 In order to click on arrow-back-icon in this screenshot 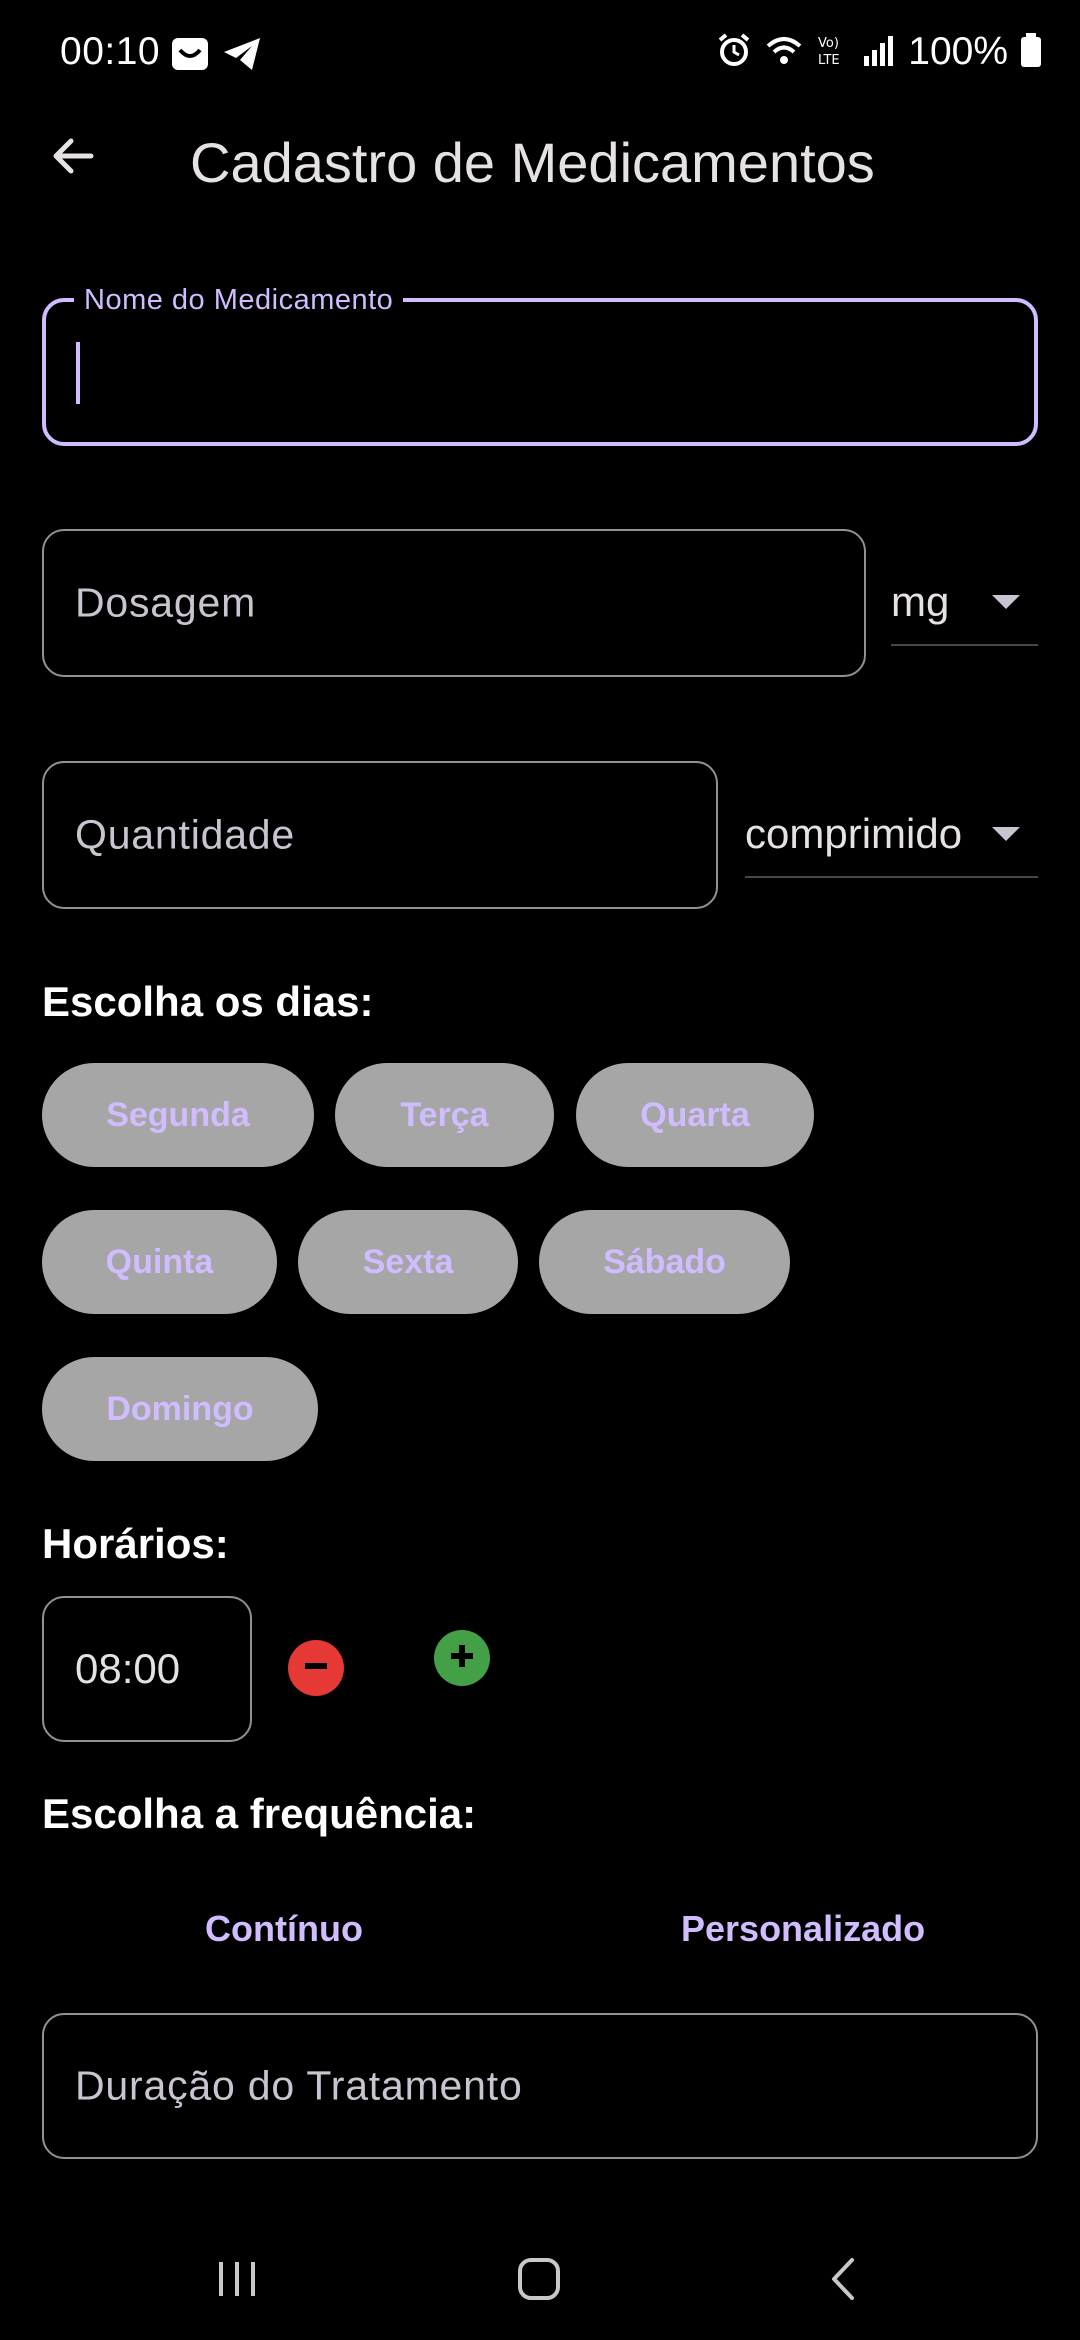, I will do `click(73, 158)`.